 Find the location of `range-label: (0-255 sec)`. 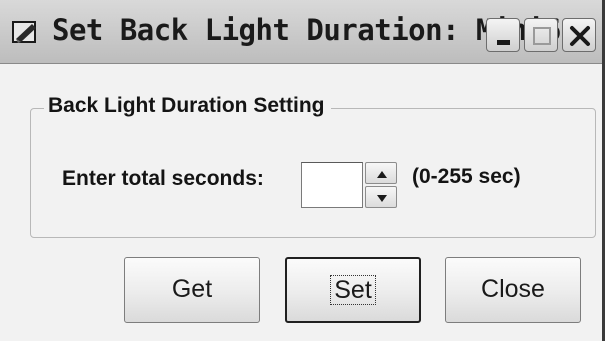

range-label: (0-255 sec) is located at coordinates (466, 176).